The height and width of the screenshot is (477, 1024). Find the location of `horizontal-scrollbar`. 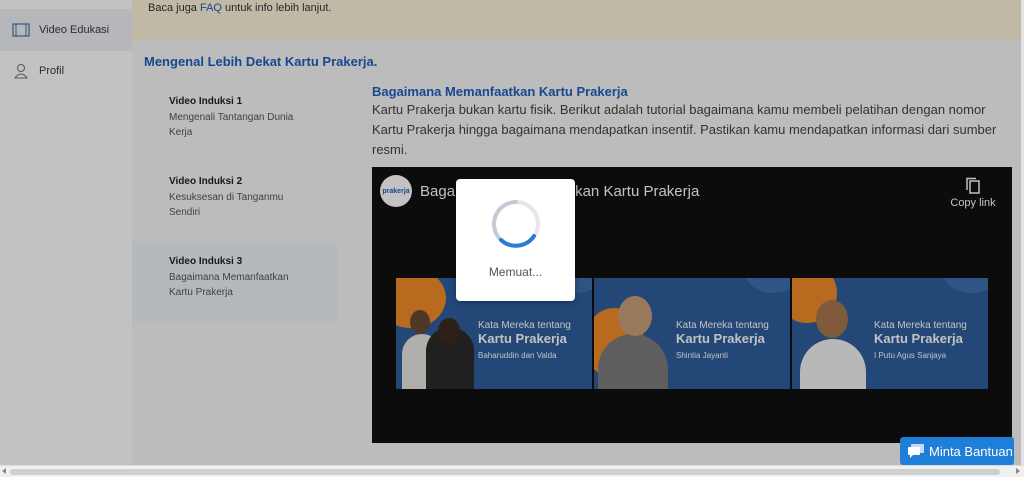

horizontal-scrollbar is located at coordinates (512, 471).